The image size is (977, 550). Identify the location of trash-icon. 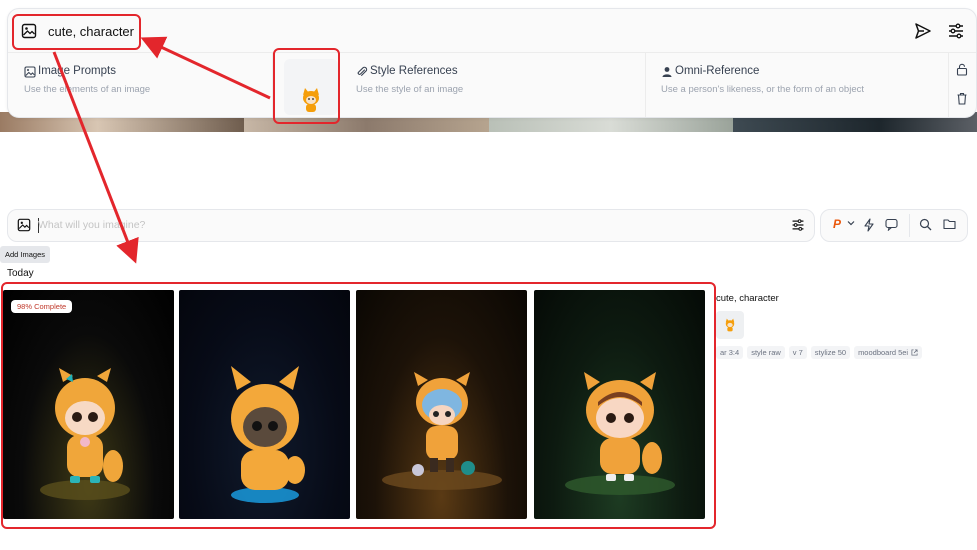
(962, 98).